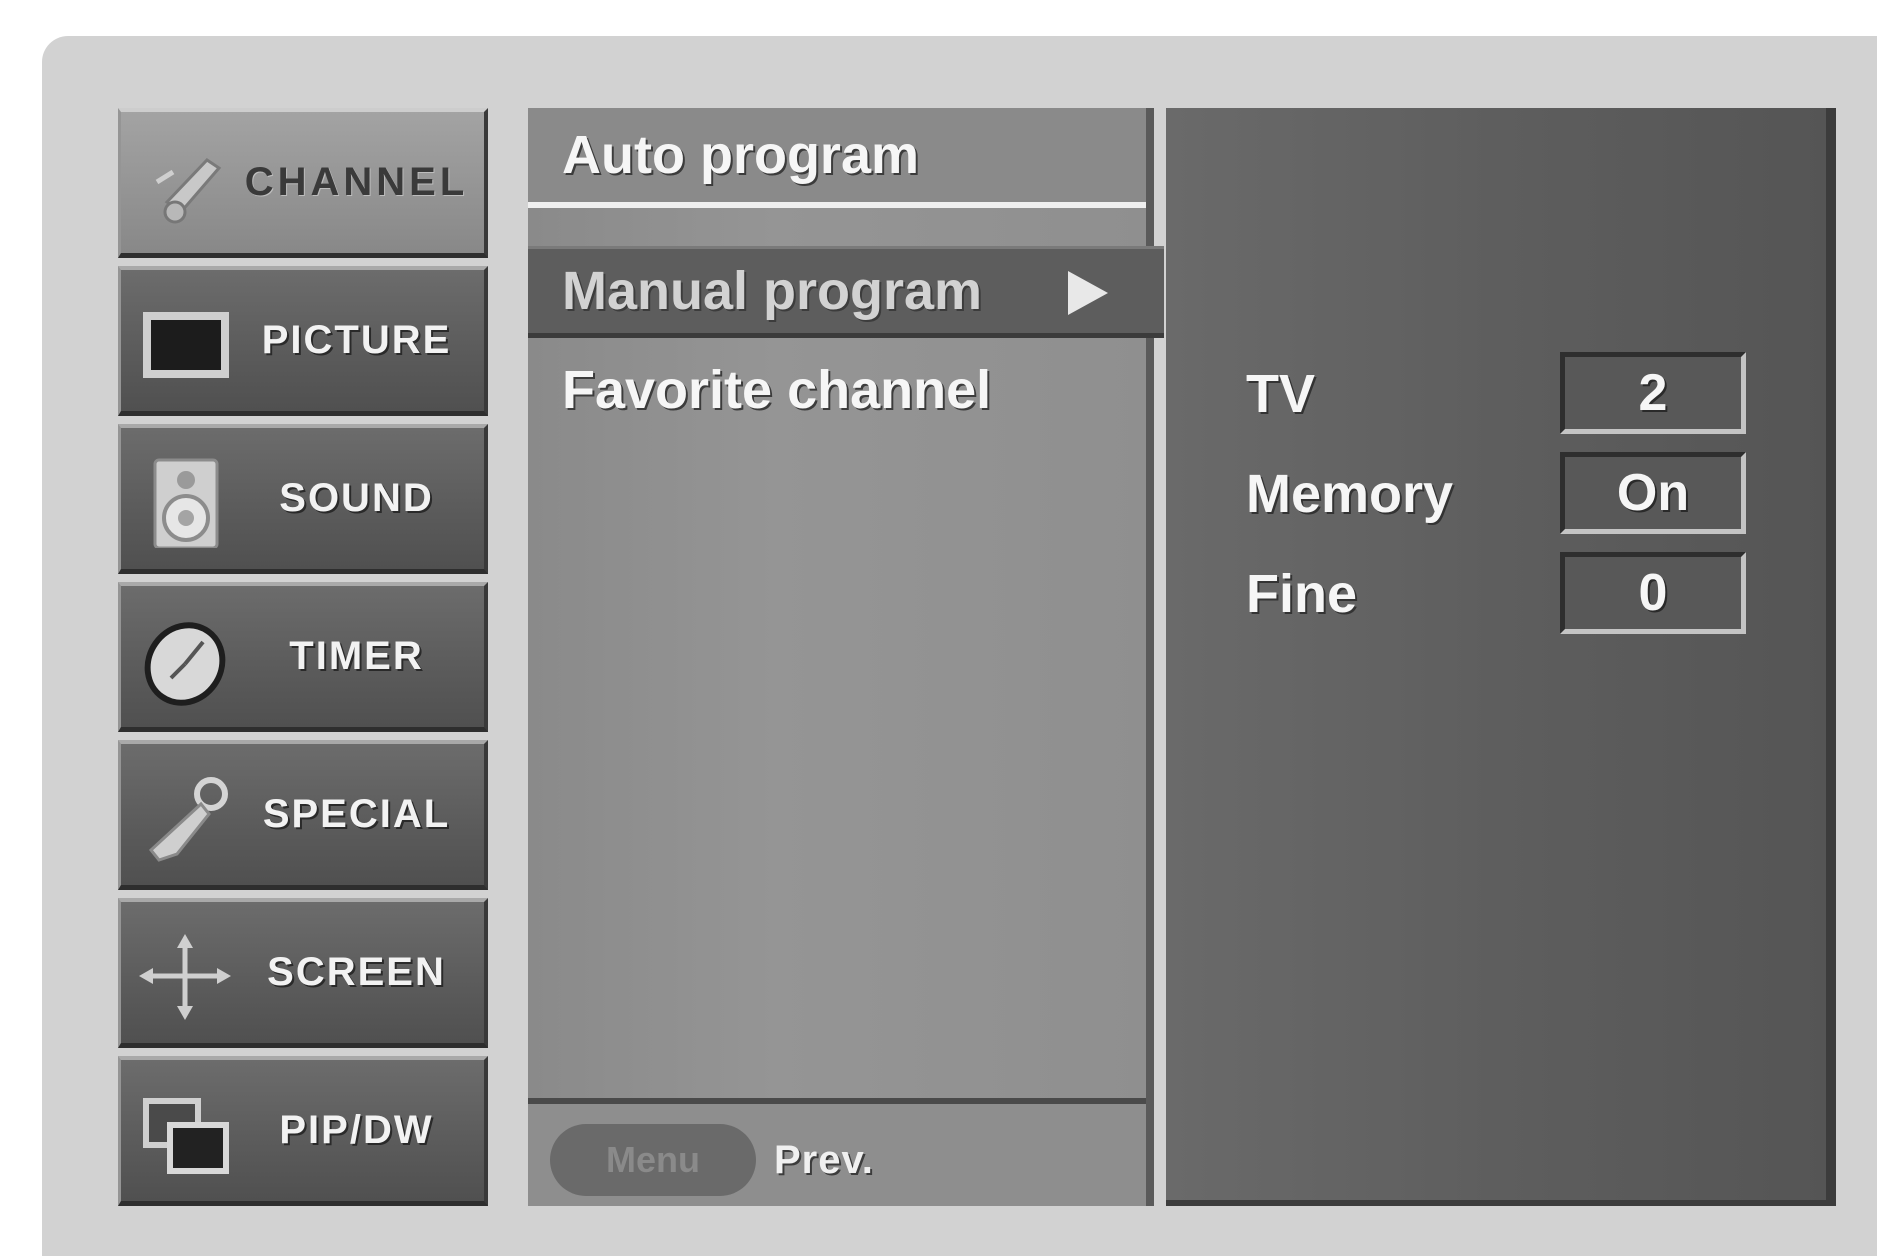 This screenshot has width=1877, height=1256. Describe the element at coordinates (188, 191) in the screenshot. I see `channel-icon` at that location.